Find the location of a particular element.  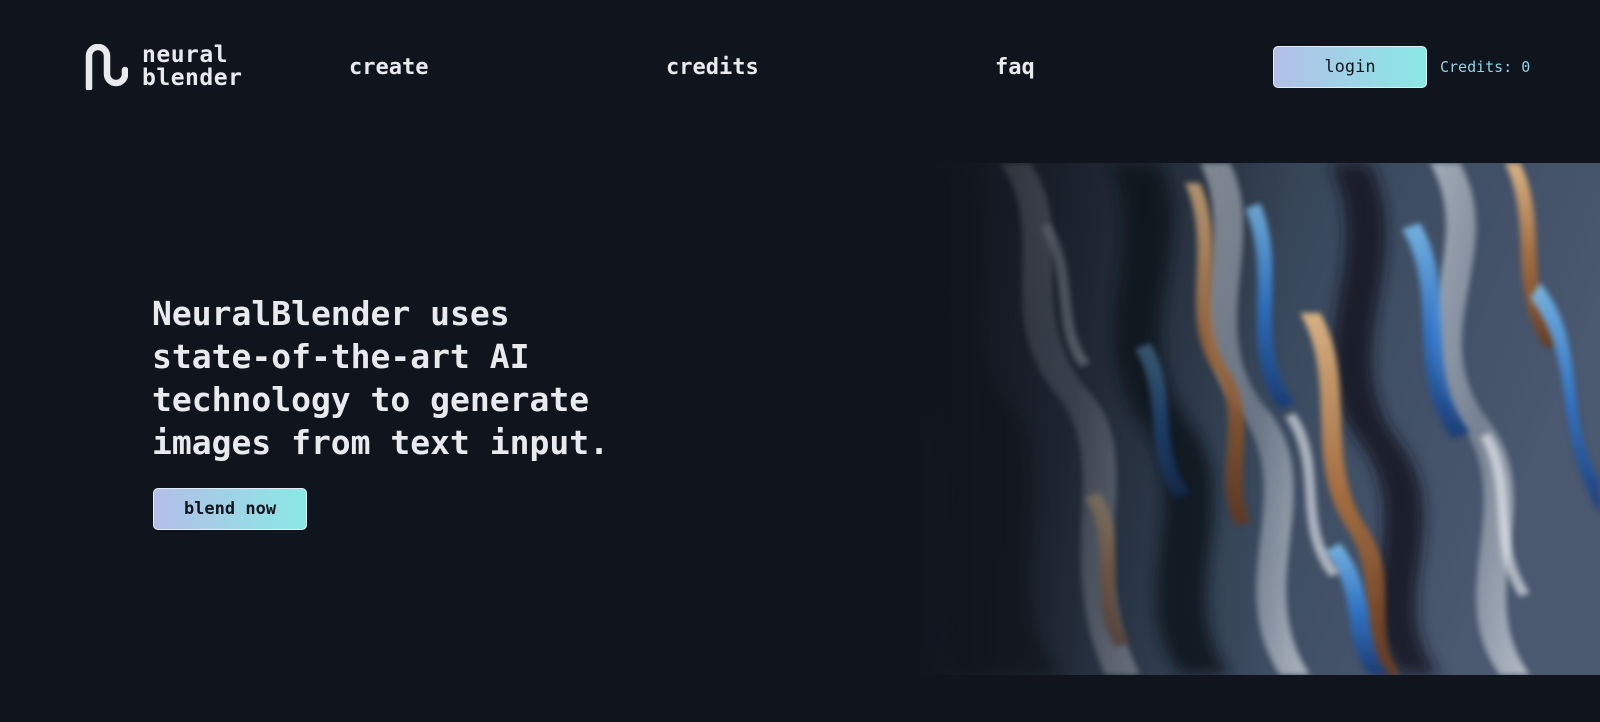

hero-headline-line: state-of-the-art AI is located at coordinates (341, 356).